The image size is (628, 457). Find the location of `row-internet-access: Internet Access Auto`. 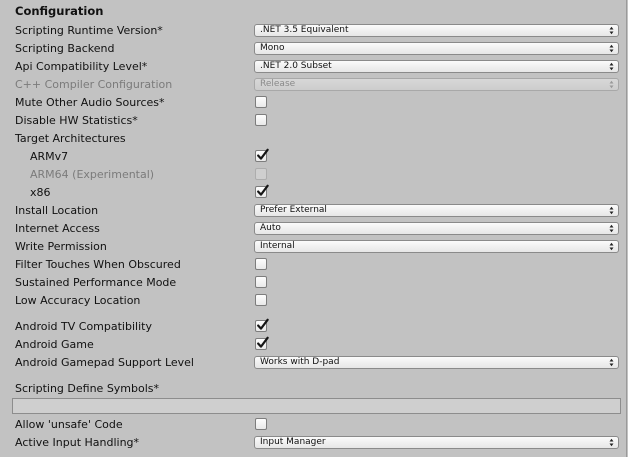

row-internet-access: Internet Access Auto is located at coordinates (313, 229).